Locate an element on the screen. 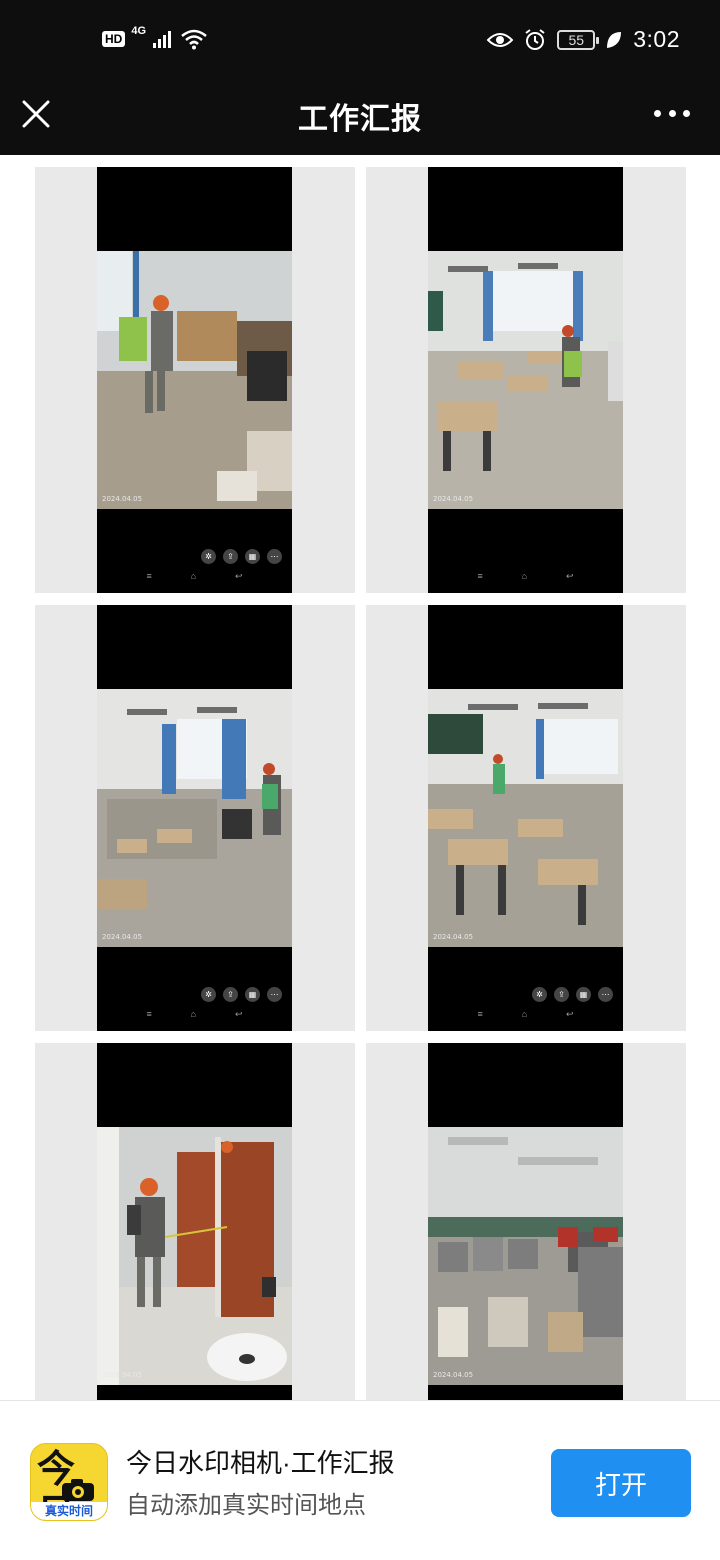 Image resolution: width=720 pixels, height=1560 pixels. status-left: HD 4G is located at coordinates (155, 37).